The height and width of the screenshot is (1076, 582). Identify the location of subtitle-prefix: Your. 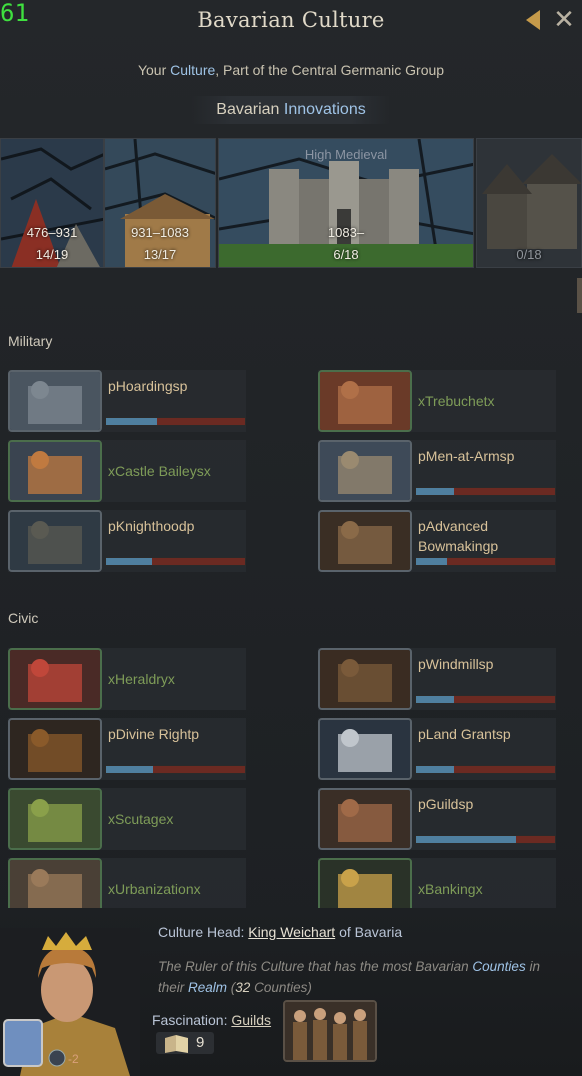
(154, 70).